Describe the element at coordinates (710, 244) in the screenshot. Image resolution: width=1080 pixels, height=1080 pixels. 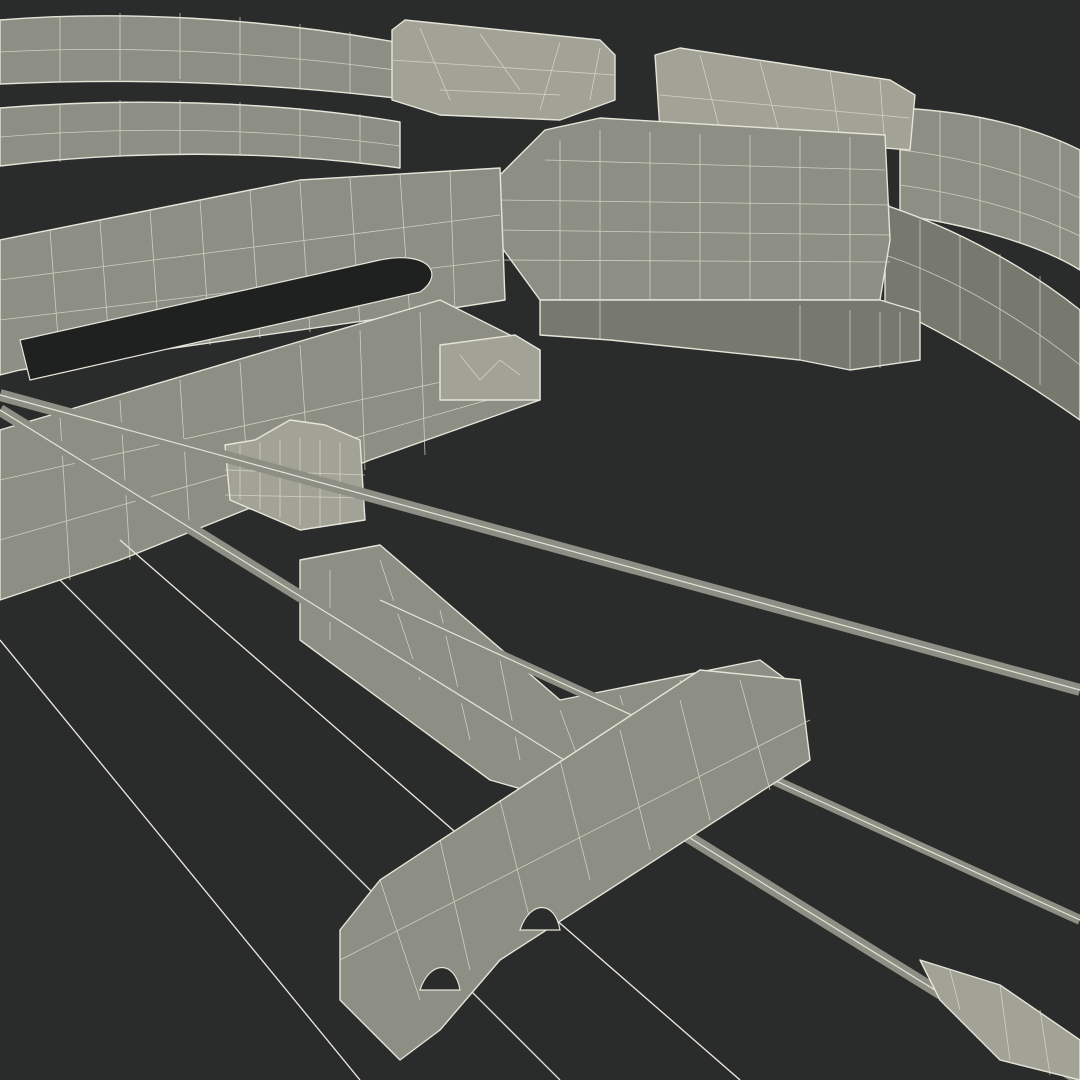
I see `riser-block` at that location.